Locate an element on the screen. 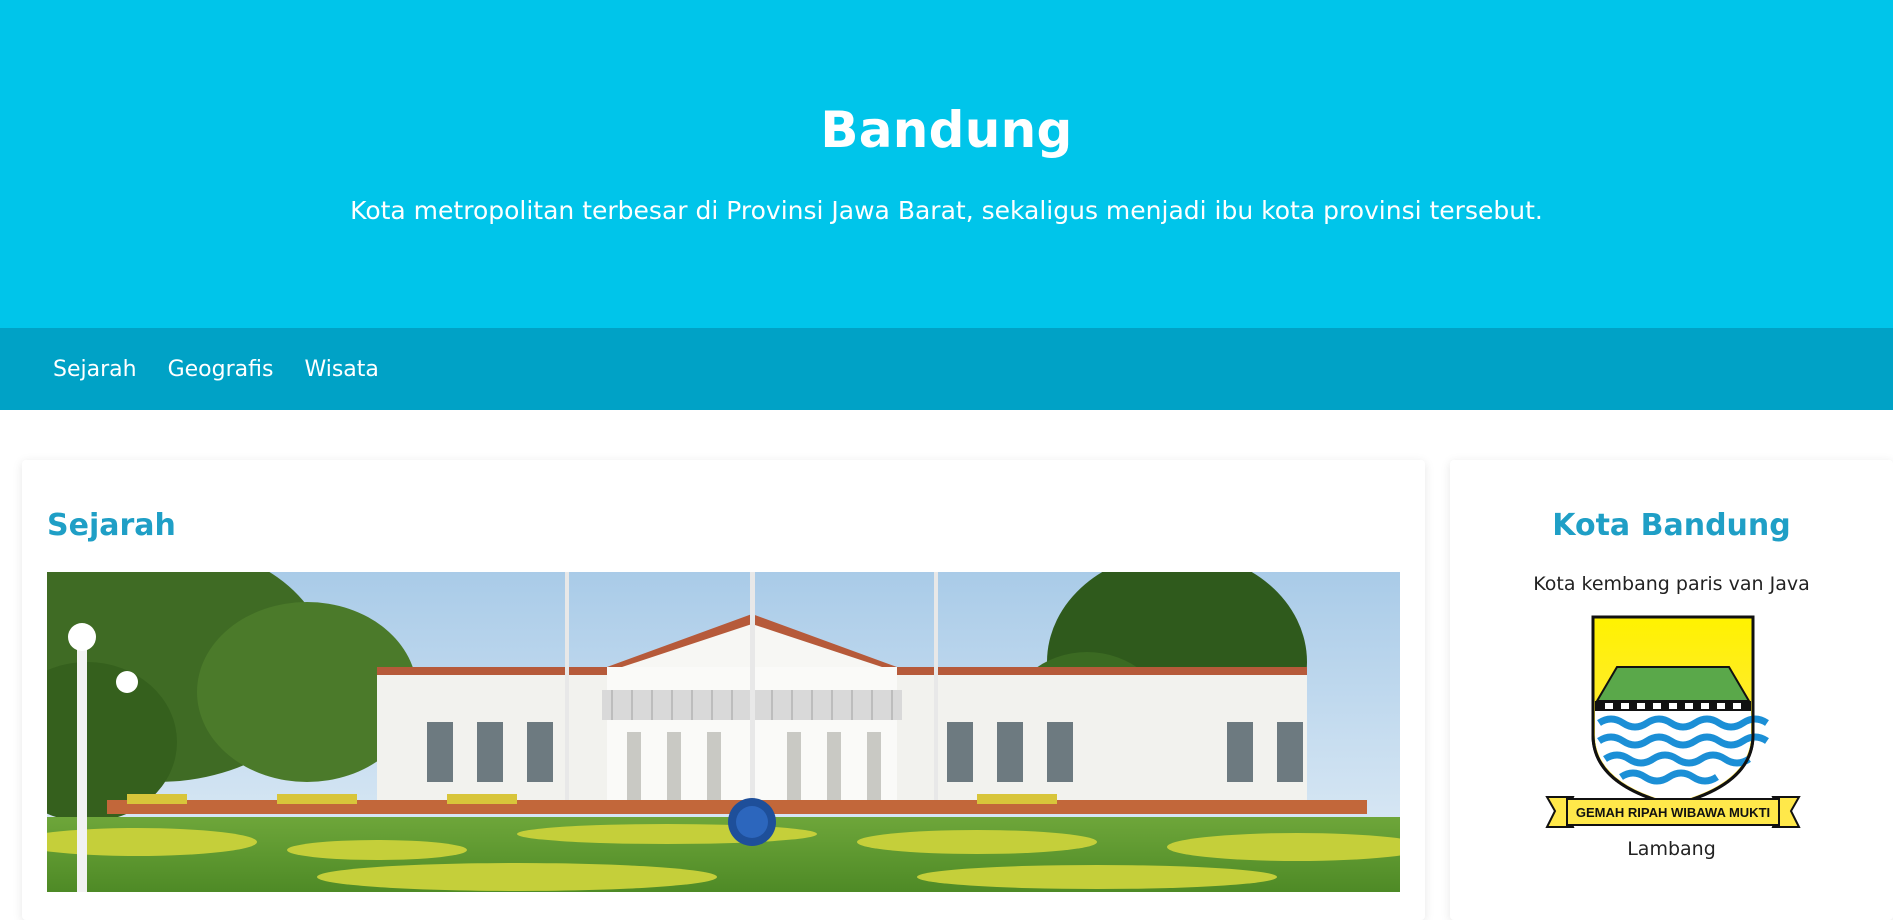 Image resolution: width=1893 pixels, height=920 pixels. city-name-title: Kota Bandung is located at coordinates (1671, 525).